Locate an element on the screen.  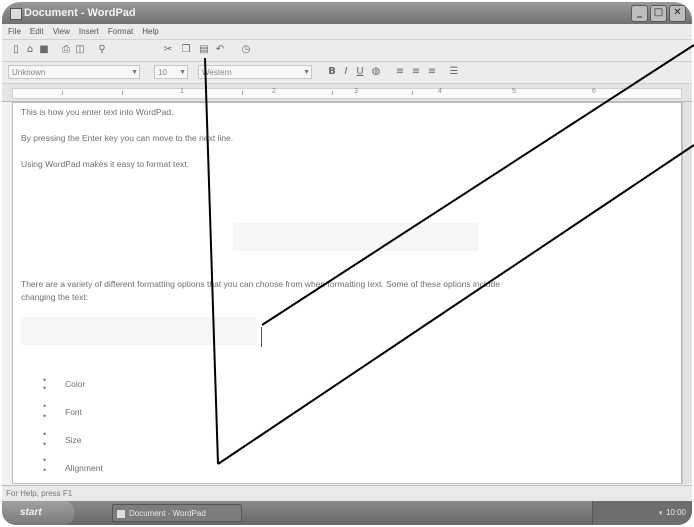
list-item: Size is located at coordinates (73, 440).